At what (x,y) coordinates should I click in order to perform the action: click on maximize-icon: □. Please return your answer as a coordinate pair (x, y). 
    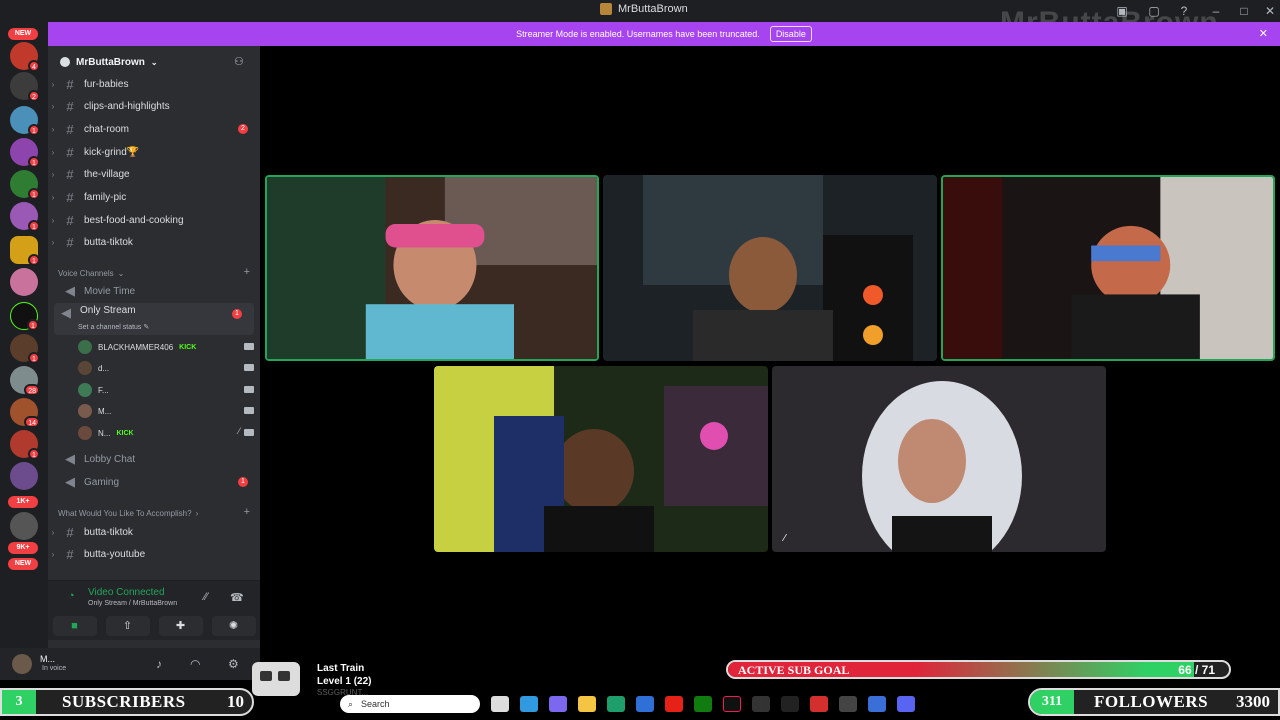
    Looking at the image, I should click on (1244, 11).